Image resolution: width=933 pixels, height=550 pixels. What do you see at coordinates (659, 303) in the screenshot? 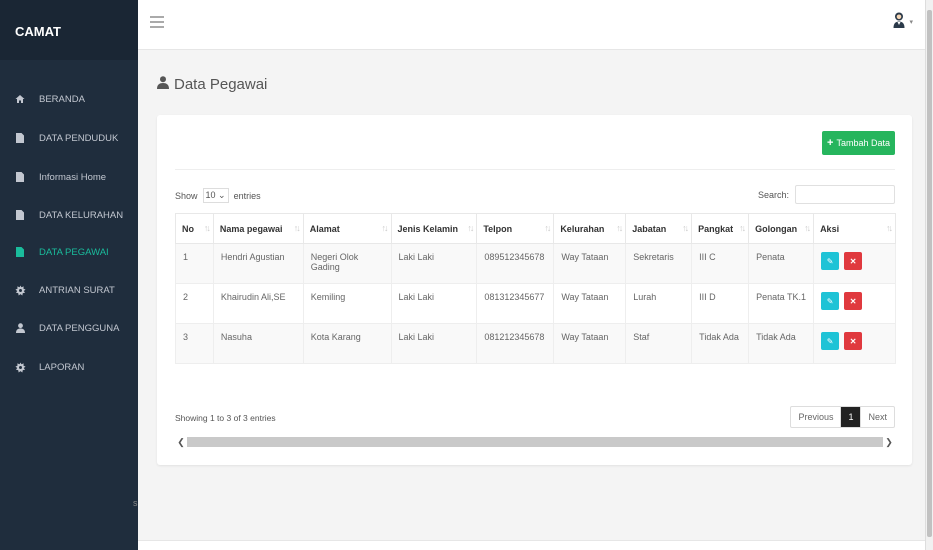
I see `cell-jabatan: Lurah` at bounding box center [659, 303].